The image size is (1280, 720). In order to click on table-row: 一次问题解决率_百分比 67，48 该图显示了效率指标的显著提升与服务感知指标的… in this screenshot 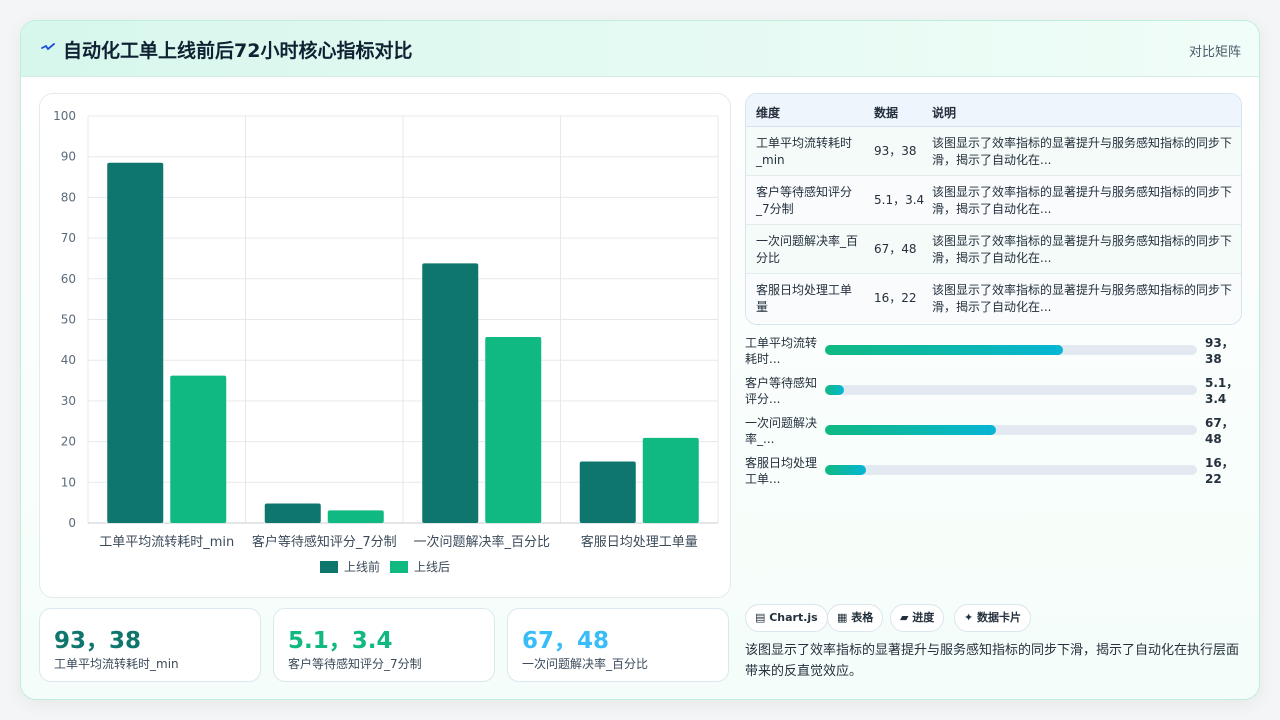, I will do `click(993, 249)`.